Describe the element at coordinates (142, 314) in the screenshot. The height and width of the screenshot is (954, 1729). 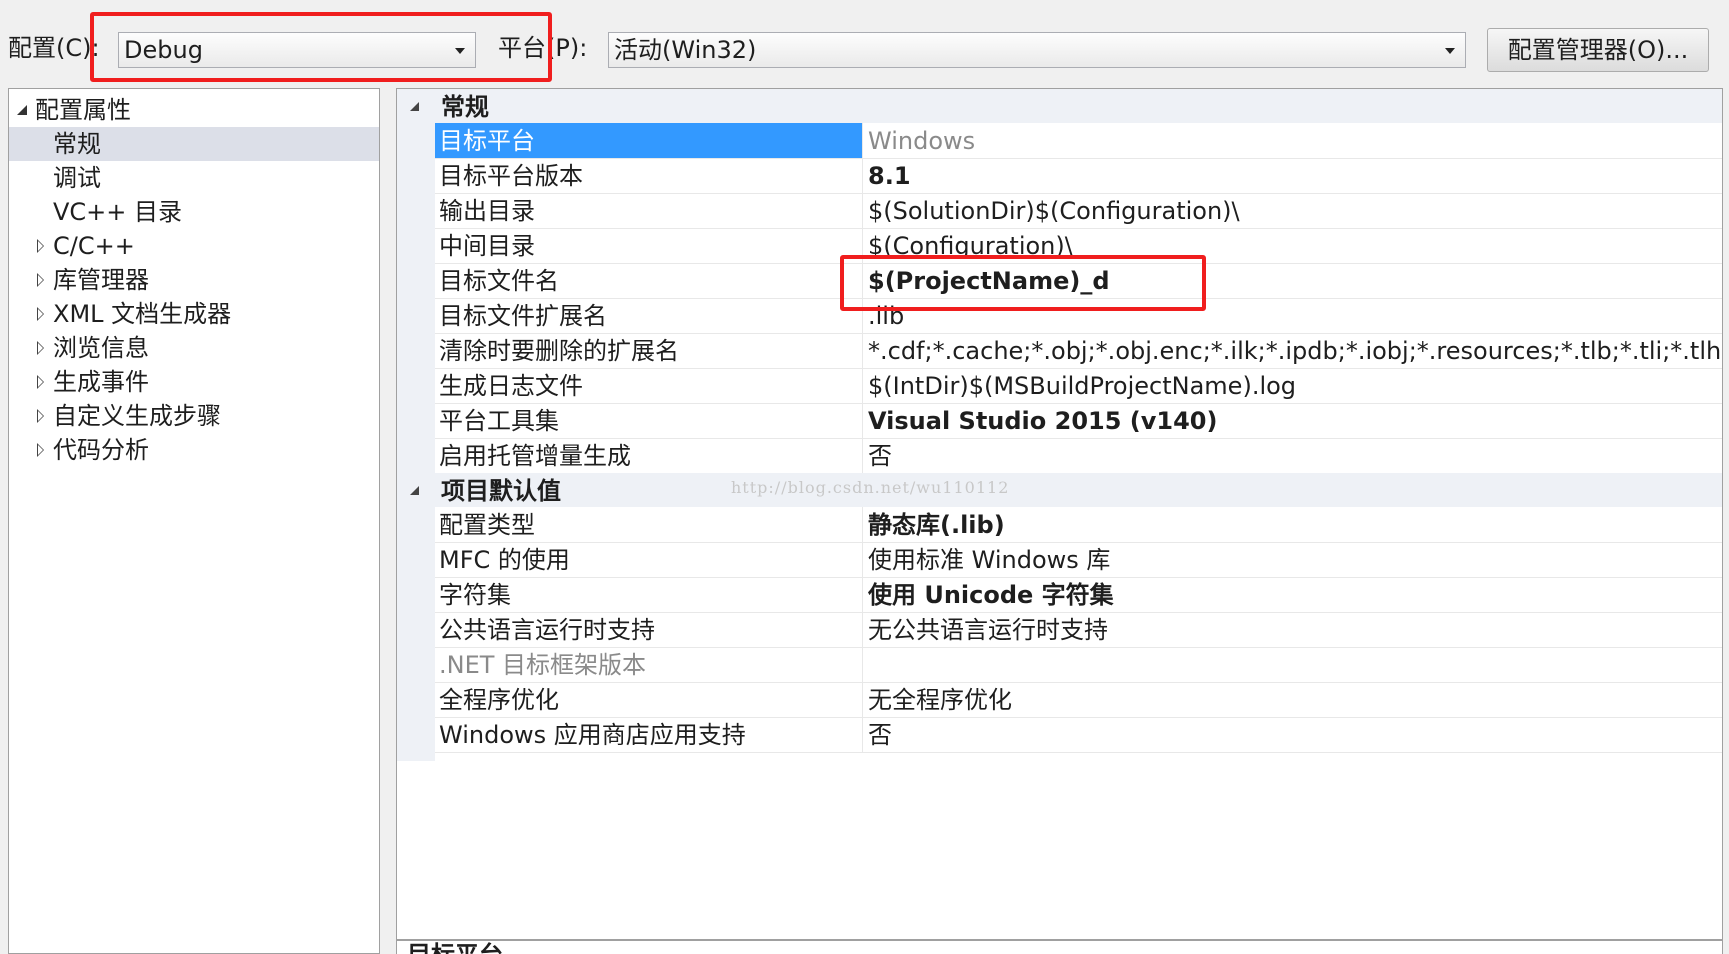
I see `tree-item-label: XML 文档生成器` at that location.